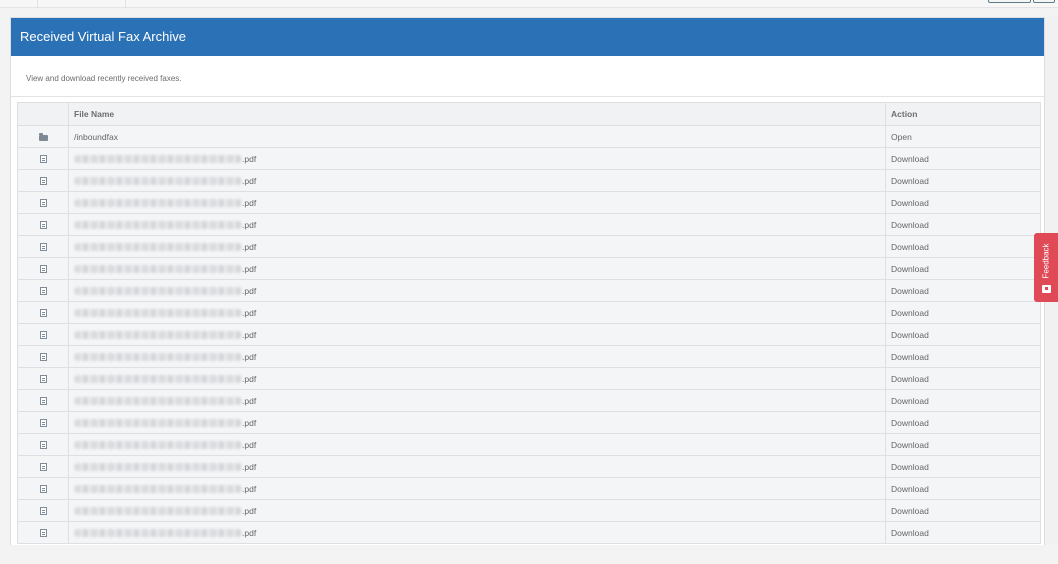 This screenshot has width=1058, height=564. Describe the element at coordinates (43, 136) in the screenshot. I see `folder-icon-cell` at that location.